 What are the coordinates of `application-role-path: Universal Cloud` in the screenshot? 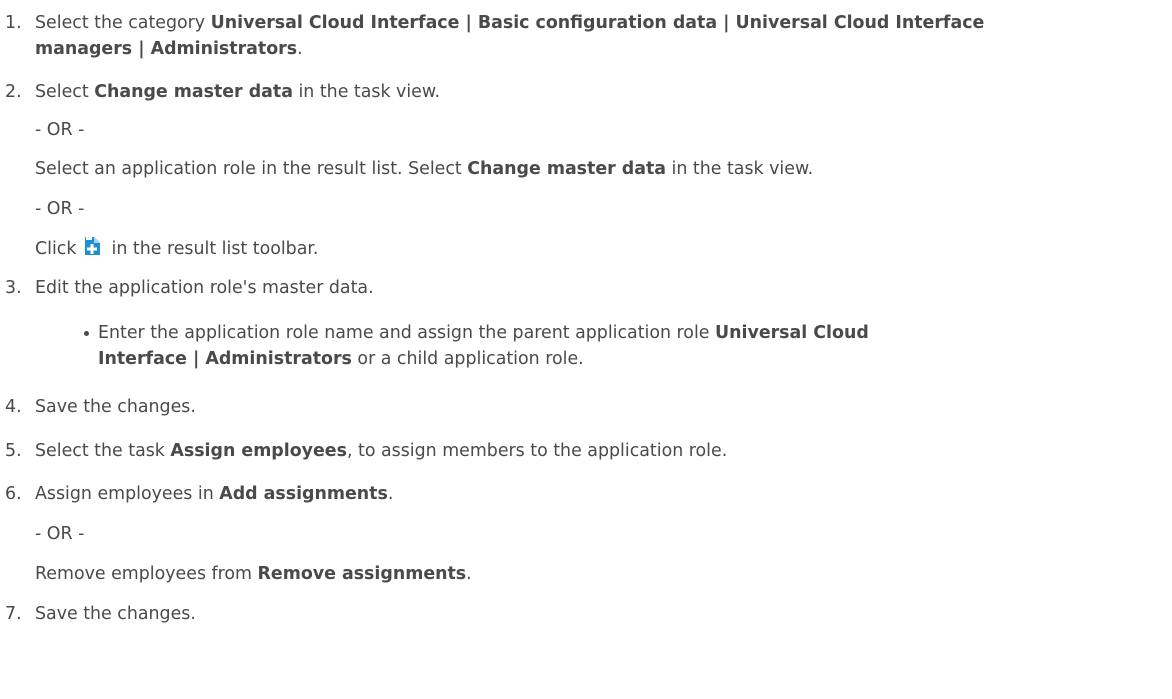 It's located at (792, 333).